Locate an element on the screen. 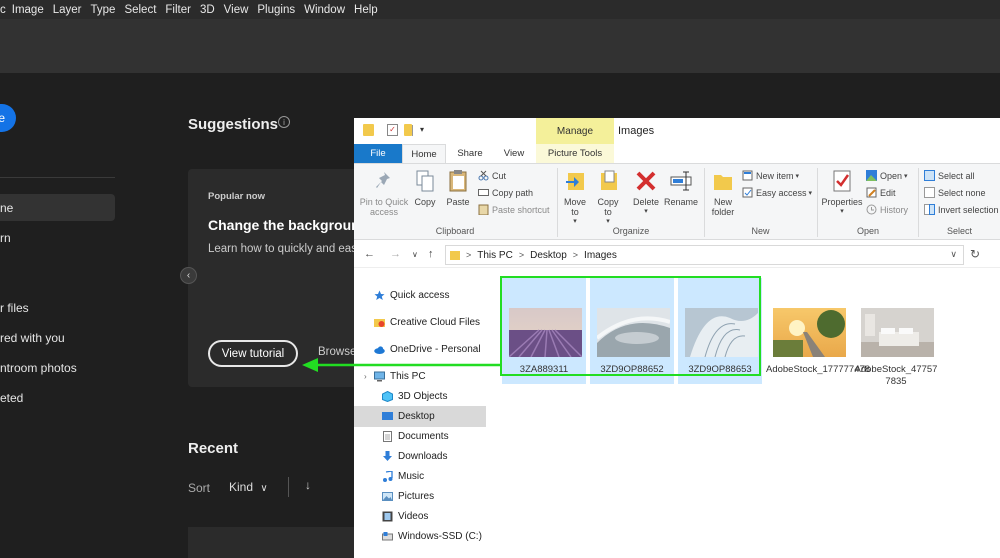 The image size is (1000, 558). invert-selection-button: Invert selection is located at coordinates (961, 209).